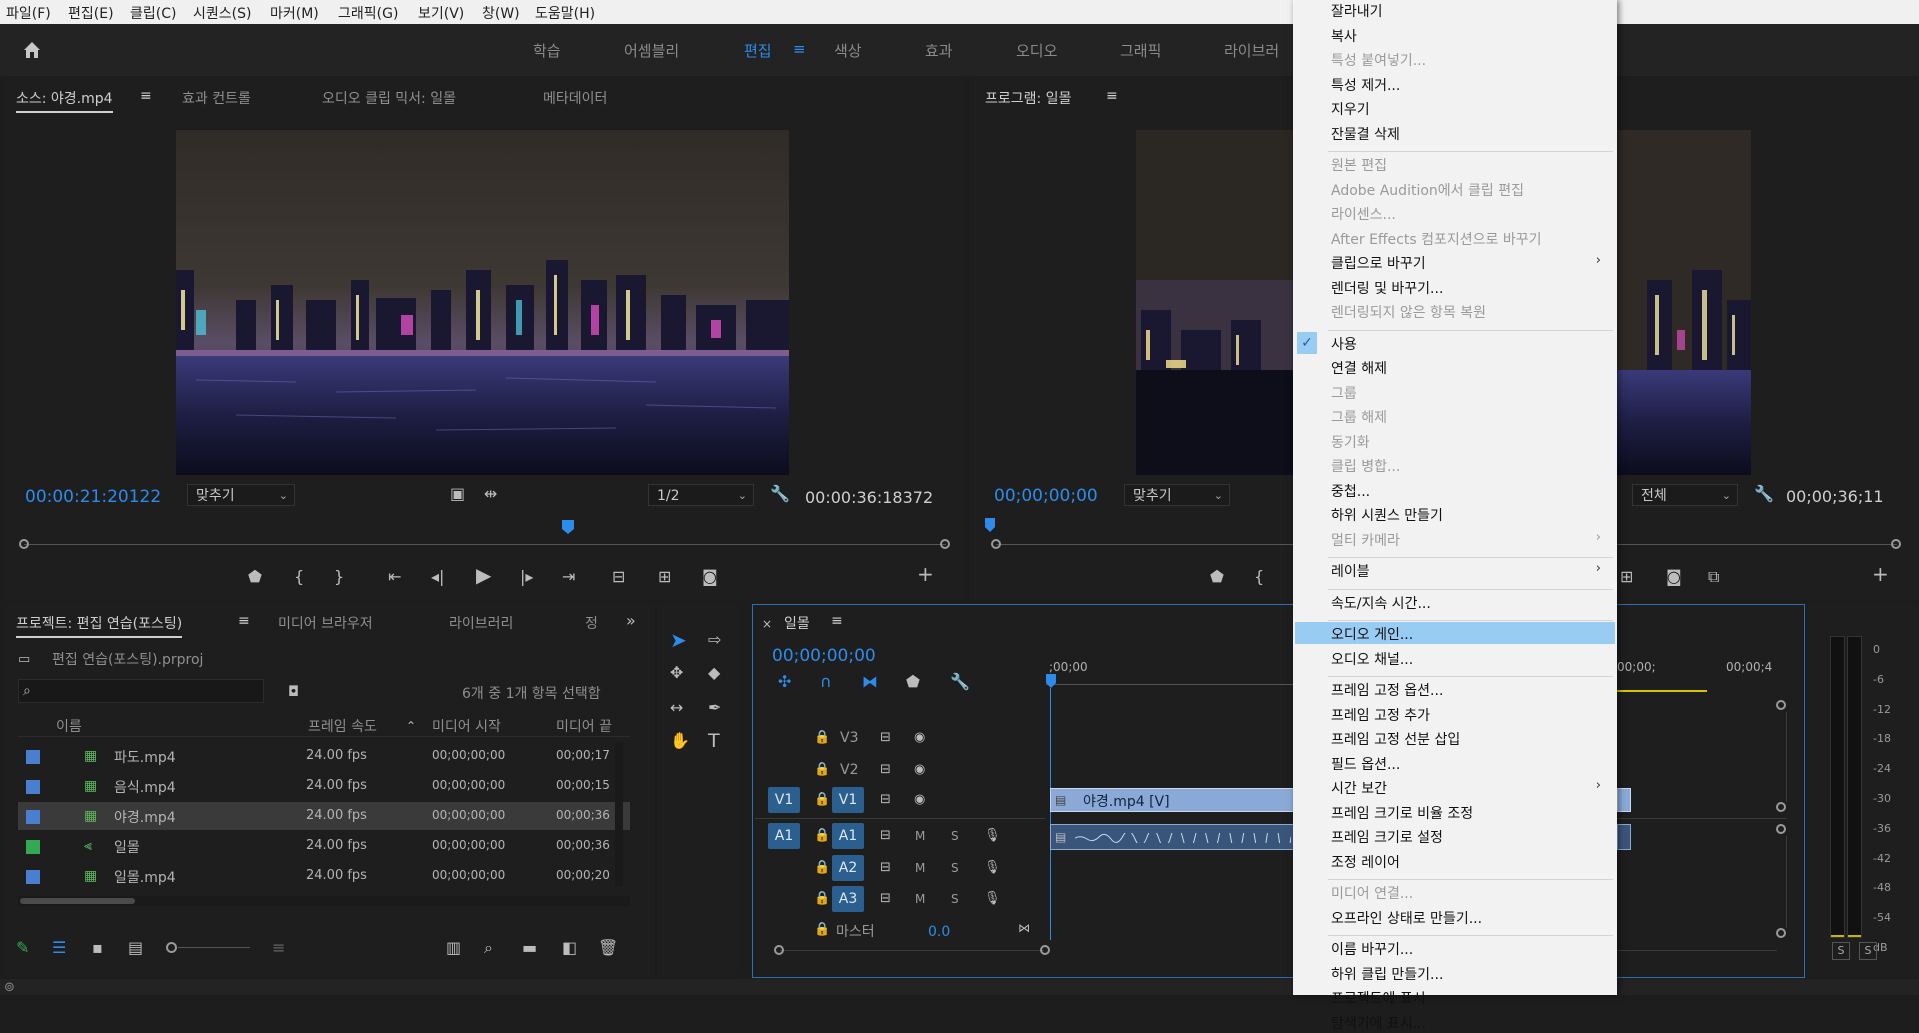  Describe the element at coordinates (324, 756) in the screenshot. I see `project-item-row: ▦ 파도.mp4 24.00 fps 00;00;00;00 00;00;17` at that location.